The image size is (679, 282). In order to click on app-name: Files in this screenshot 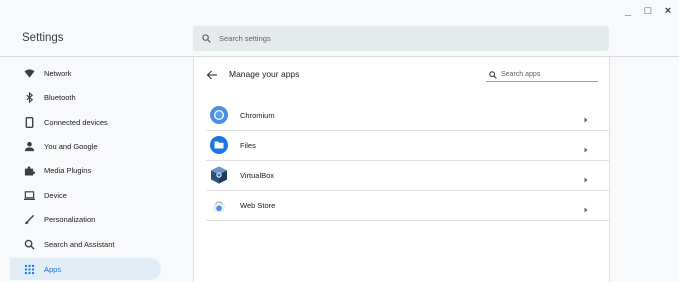, I will do `click(248, 145)`.